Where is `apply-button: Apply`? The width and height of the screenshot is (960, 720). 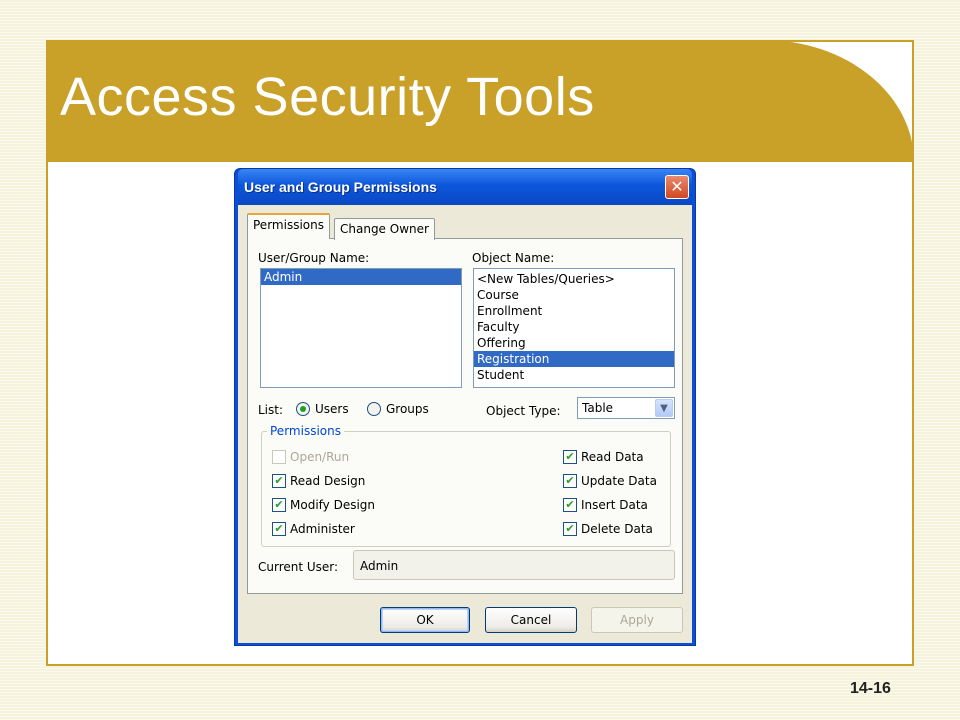
apply-button: Apply is located at coordinates (637, 620).